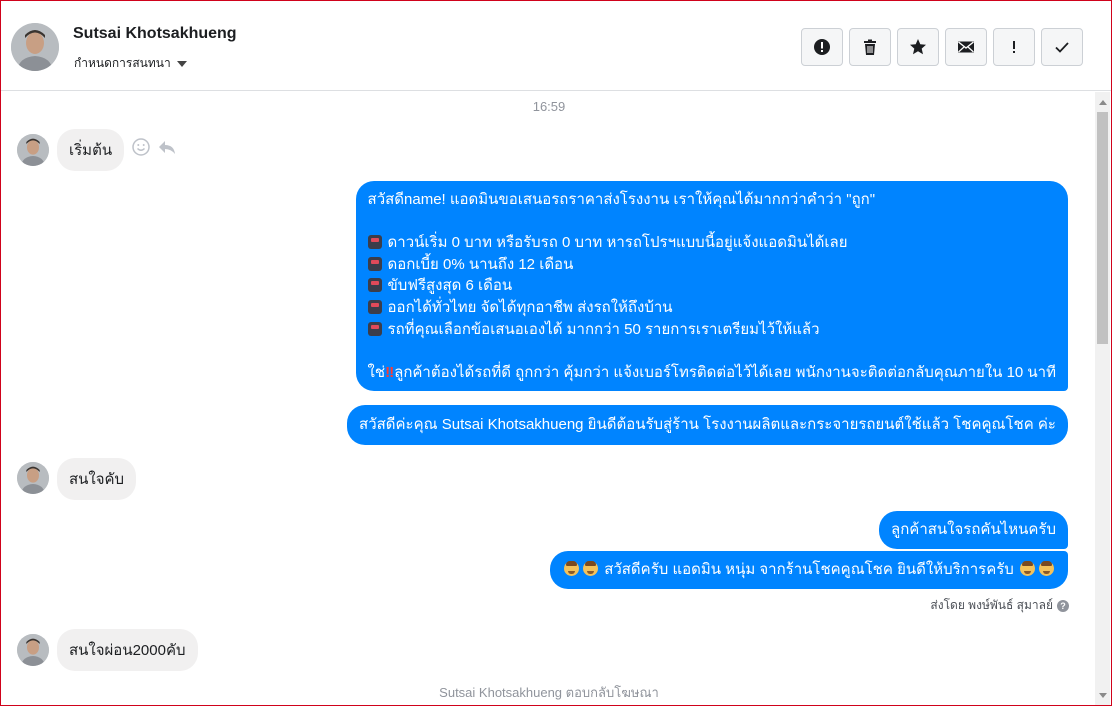 The height and width of the screenshot is (706, 1112). What do you see at coordinates (1063, 605) in the screenshot?
I see `help-icon: ?` at bounding box center [1063, 605].